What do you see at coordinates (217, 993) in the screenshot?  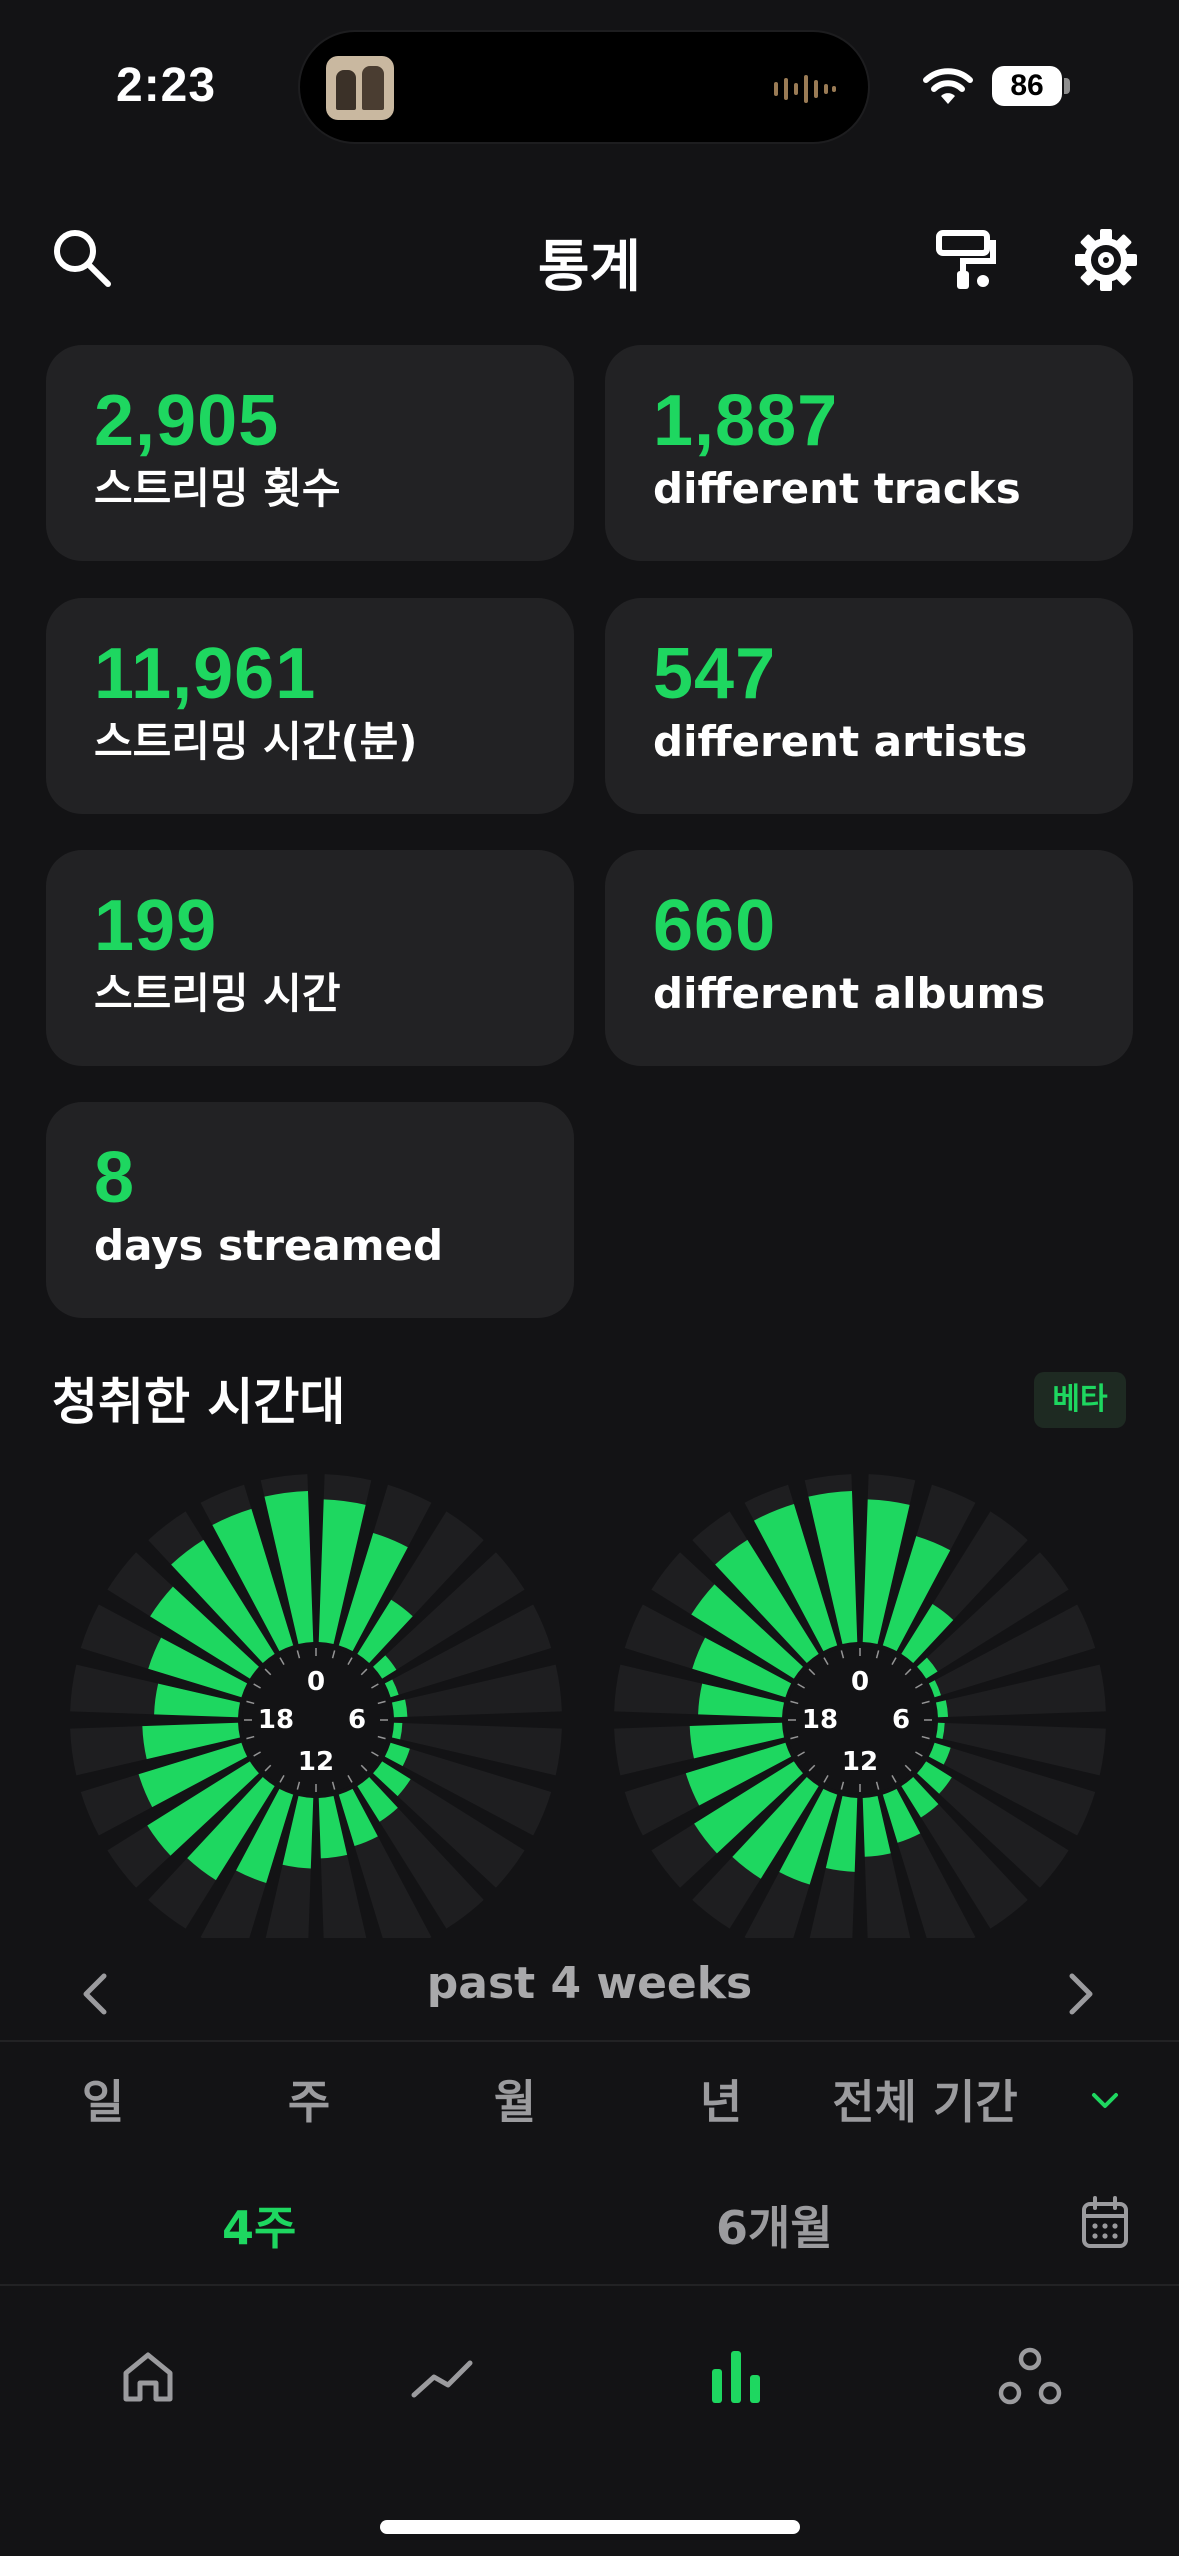 I see `stat-label: 스트리밍 시간` at bounding box center [217, 993].